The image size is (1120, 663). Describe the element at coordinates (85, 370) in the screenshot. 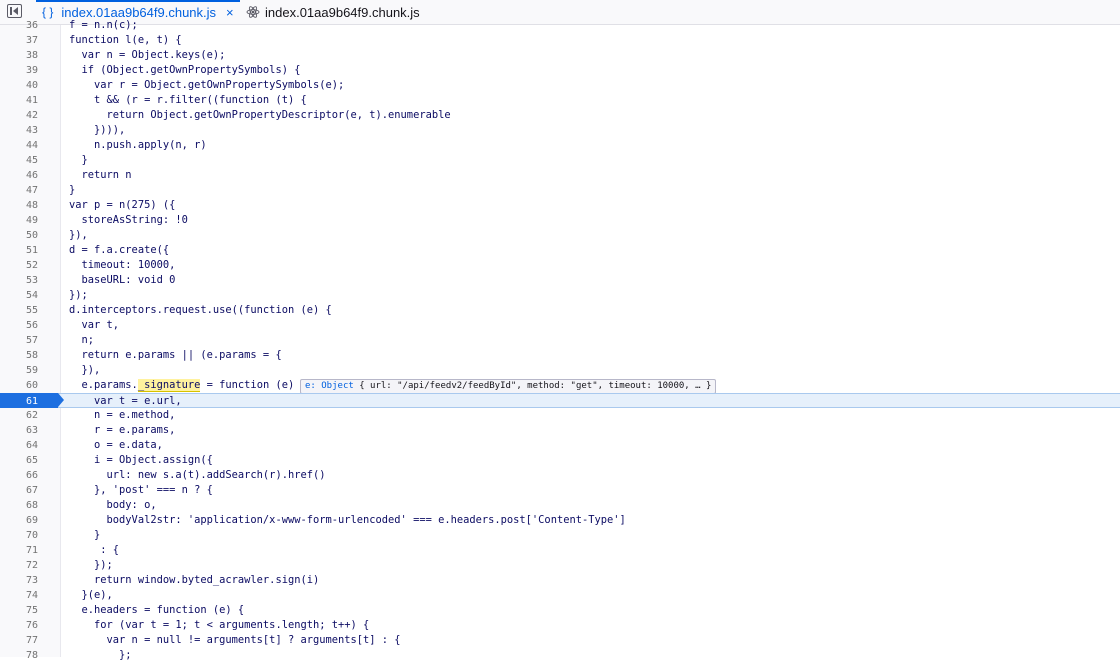

I see `code-text: }),` at that location.